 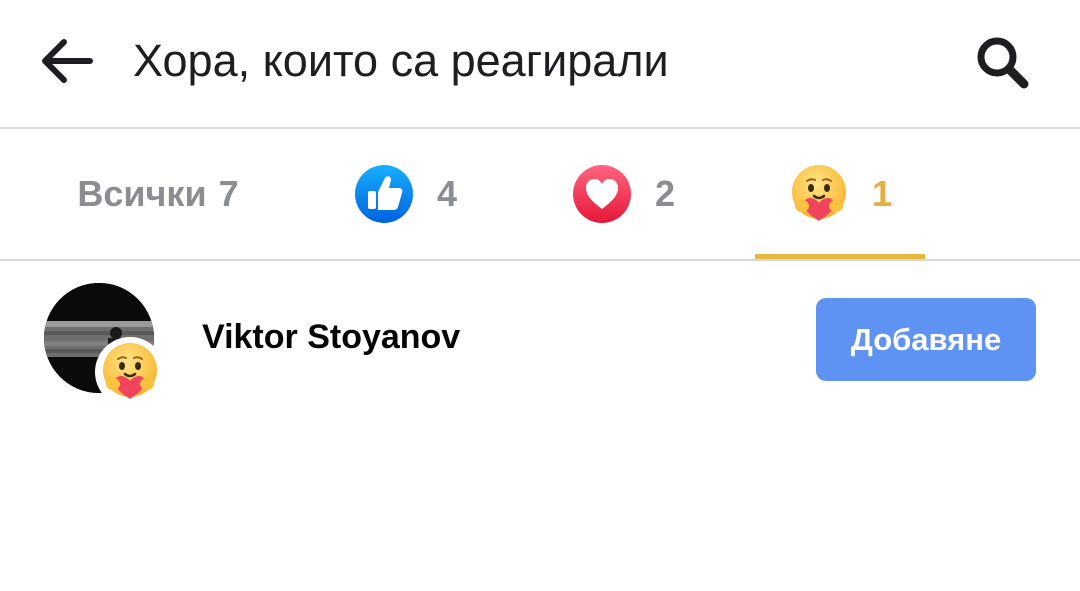 What do you see at coordinates (142, 193) in the screenshot?
I see `tab-all-label: Всички` at bounding box center [142, 193].